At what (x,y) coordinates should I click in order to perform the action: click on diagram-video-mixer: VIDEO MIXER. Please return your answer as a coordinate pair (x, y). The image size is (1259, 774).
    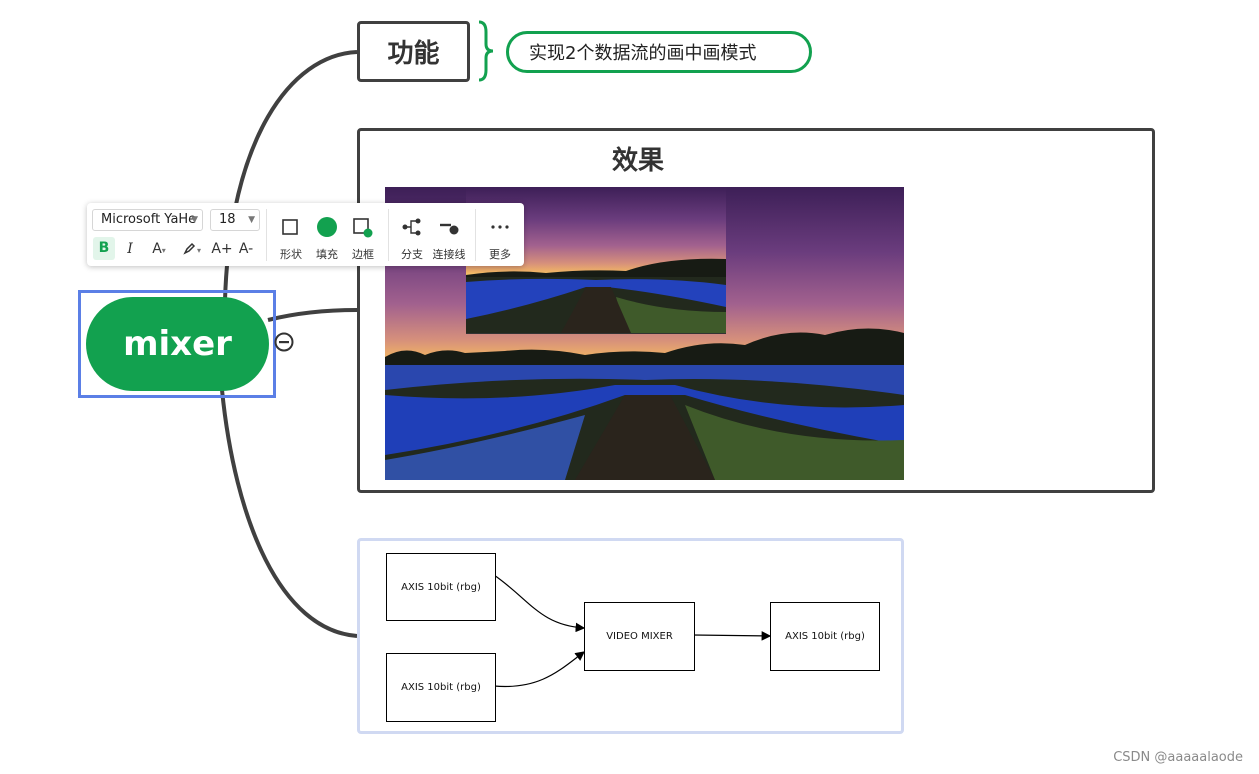
    Looking at the image, I should click on (639, 636).